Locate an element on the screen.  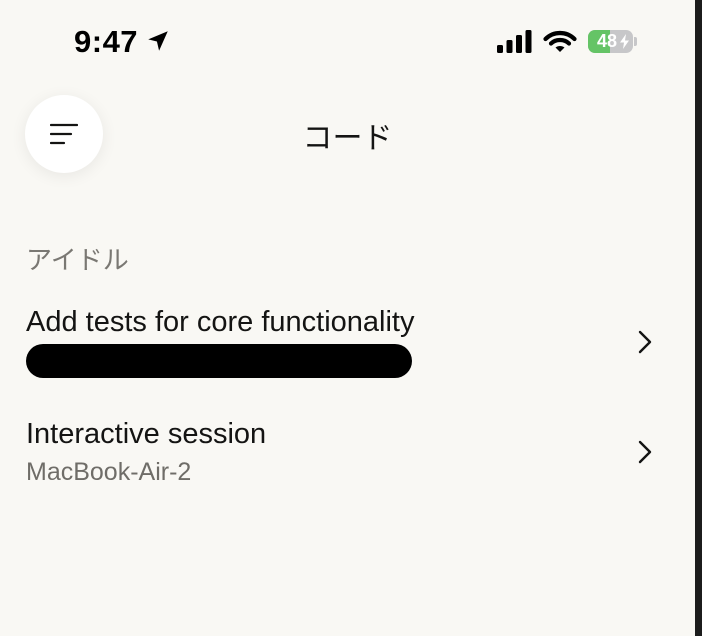
session-subtitle: MacBook-Air-2 is located at coordinates (109, 472).